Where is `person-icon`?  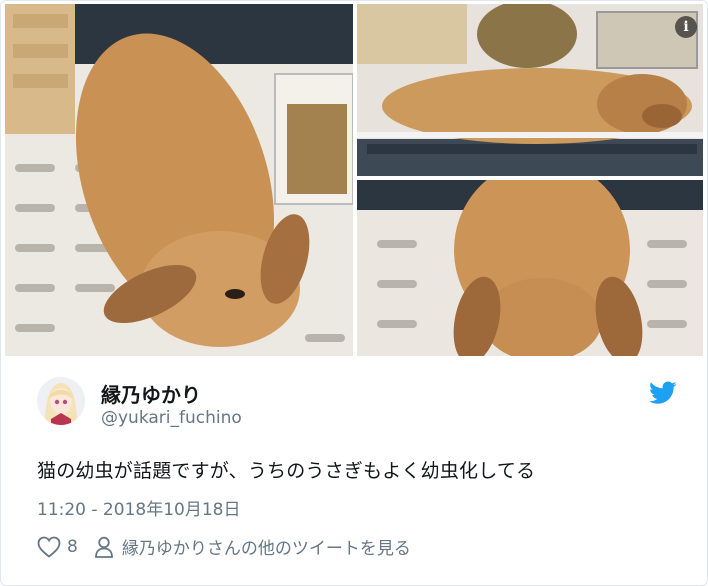
person-icon is located at coordinates (104, 547).